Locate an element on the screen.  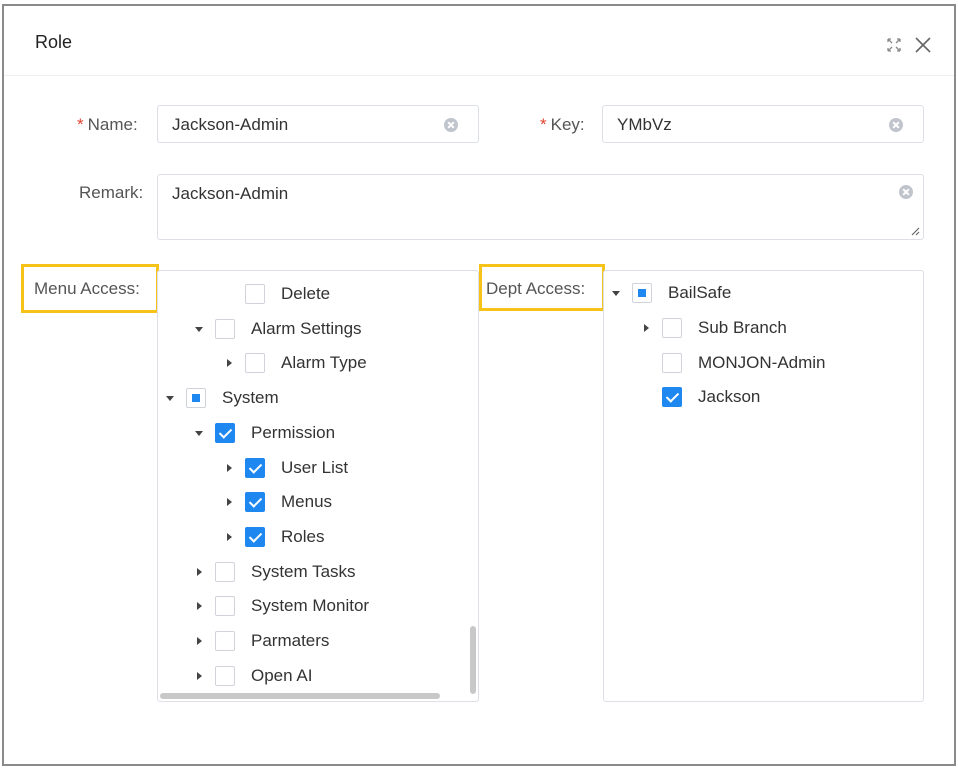
tree-node-label: Menus is located at coordinates (307, 501).